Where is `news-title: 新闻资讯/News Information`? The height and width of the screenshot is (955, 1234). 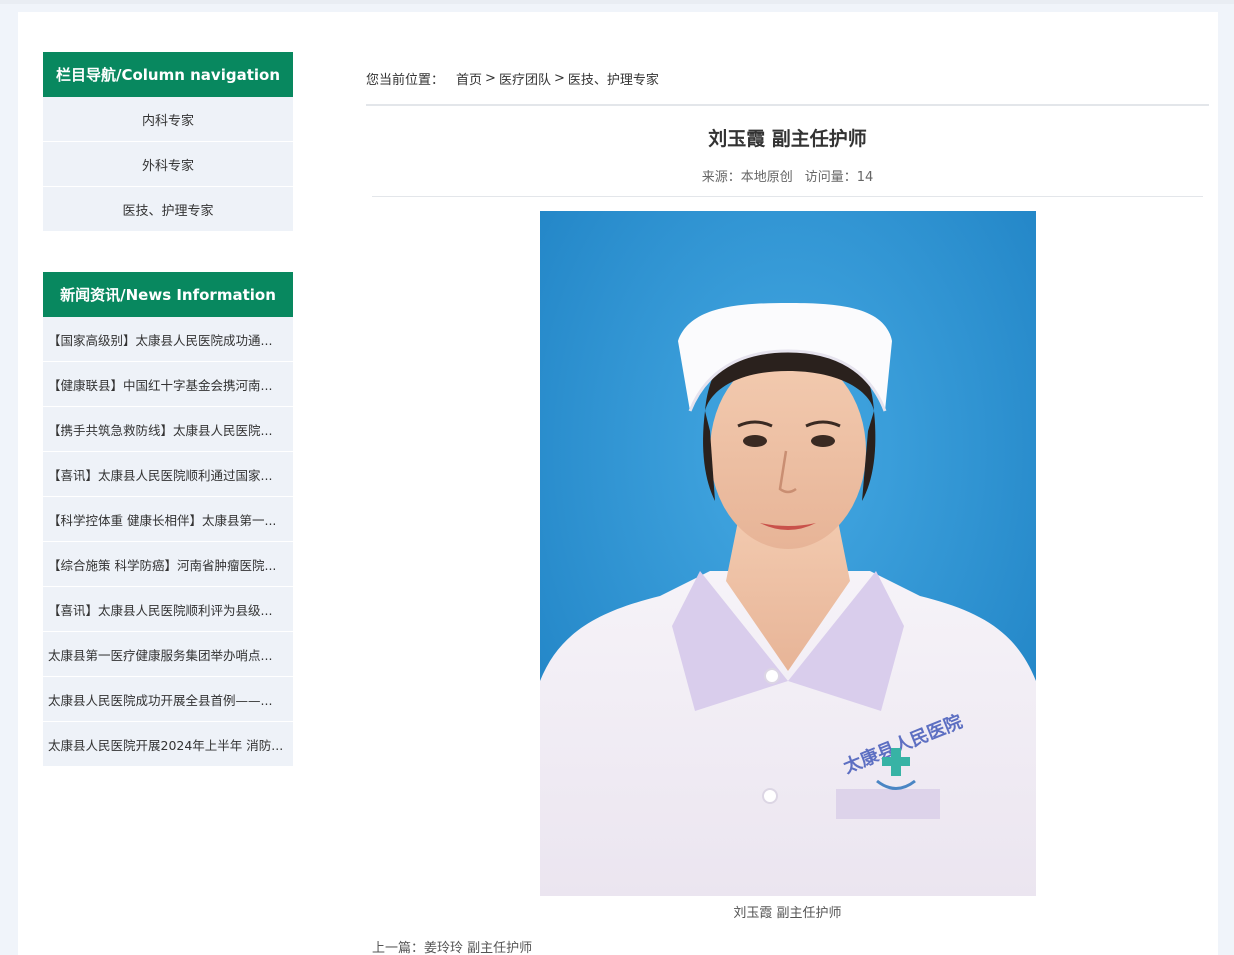
news-title: 新闻资讯/News Information is located at coordinates (168, 295).